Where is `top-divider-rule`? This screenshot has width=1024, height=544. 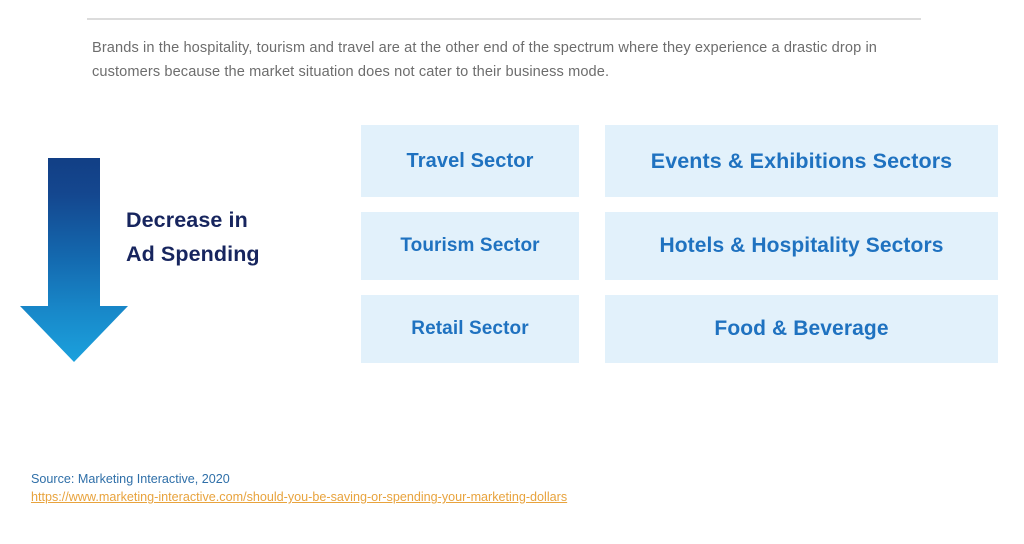
top-divider-rule is located at coordinates (504, 19).